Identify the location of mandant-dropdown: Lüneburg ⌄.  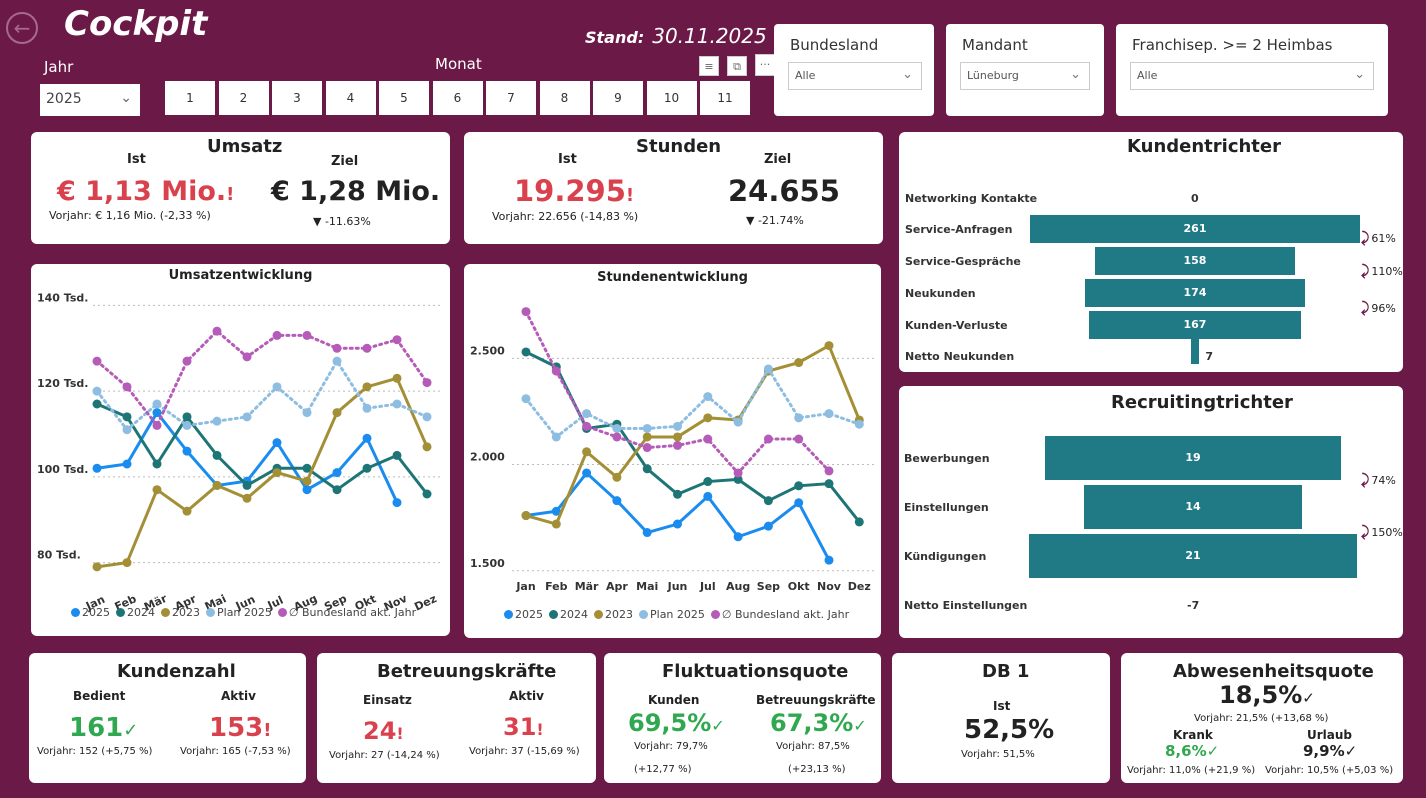
(1025, 76).